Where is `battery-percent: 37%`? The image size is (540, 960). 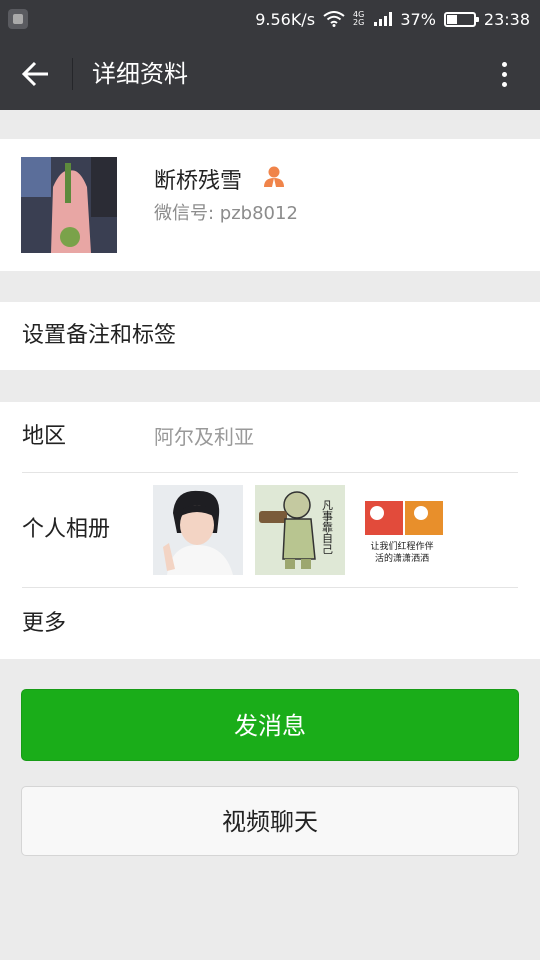 battery-percent: 37% is located at coordinates (418, 19).